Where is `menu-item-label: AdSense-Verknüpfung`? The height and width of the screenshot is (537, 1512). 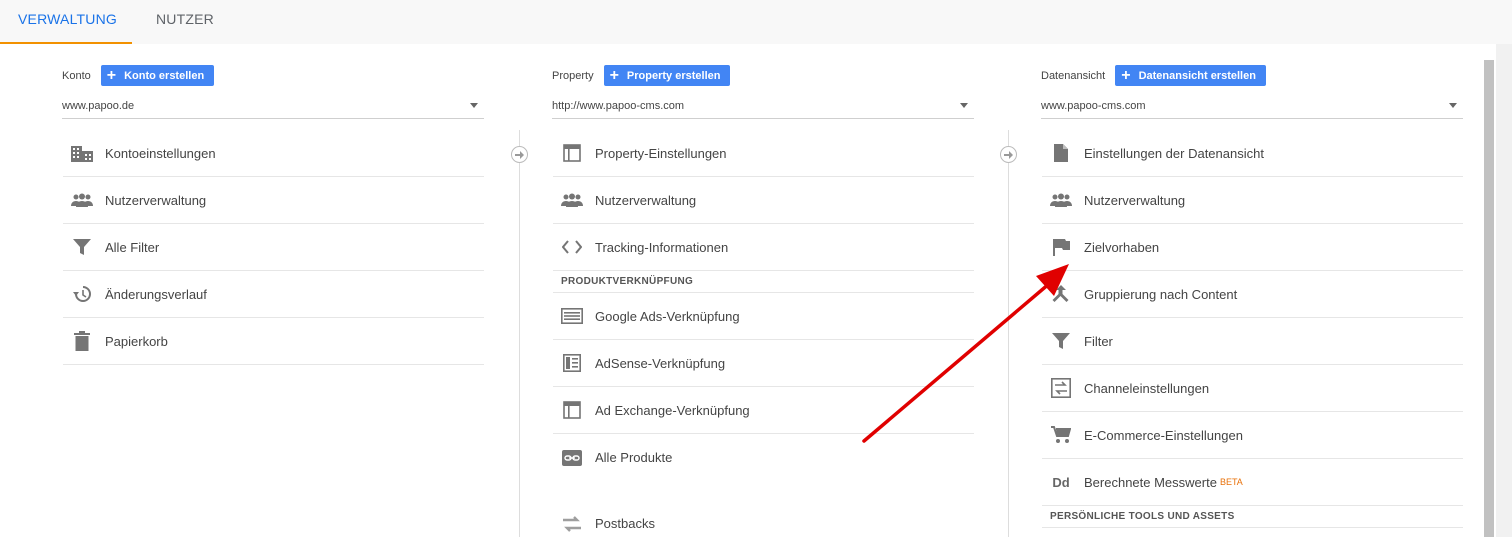 menu-item-label: AdSense-Verknüpfung is located at coordinates (660, 363).